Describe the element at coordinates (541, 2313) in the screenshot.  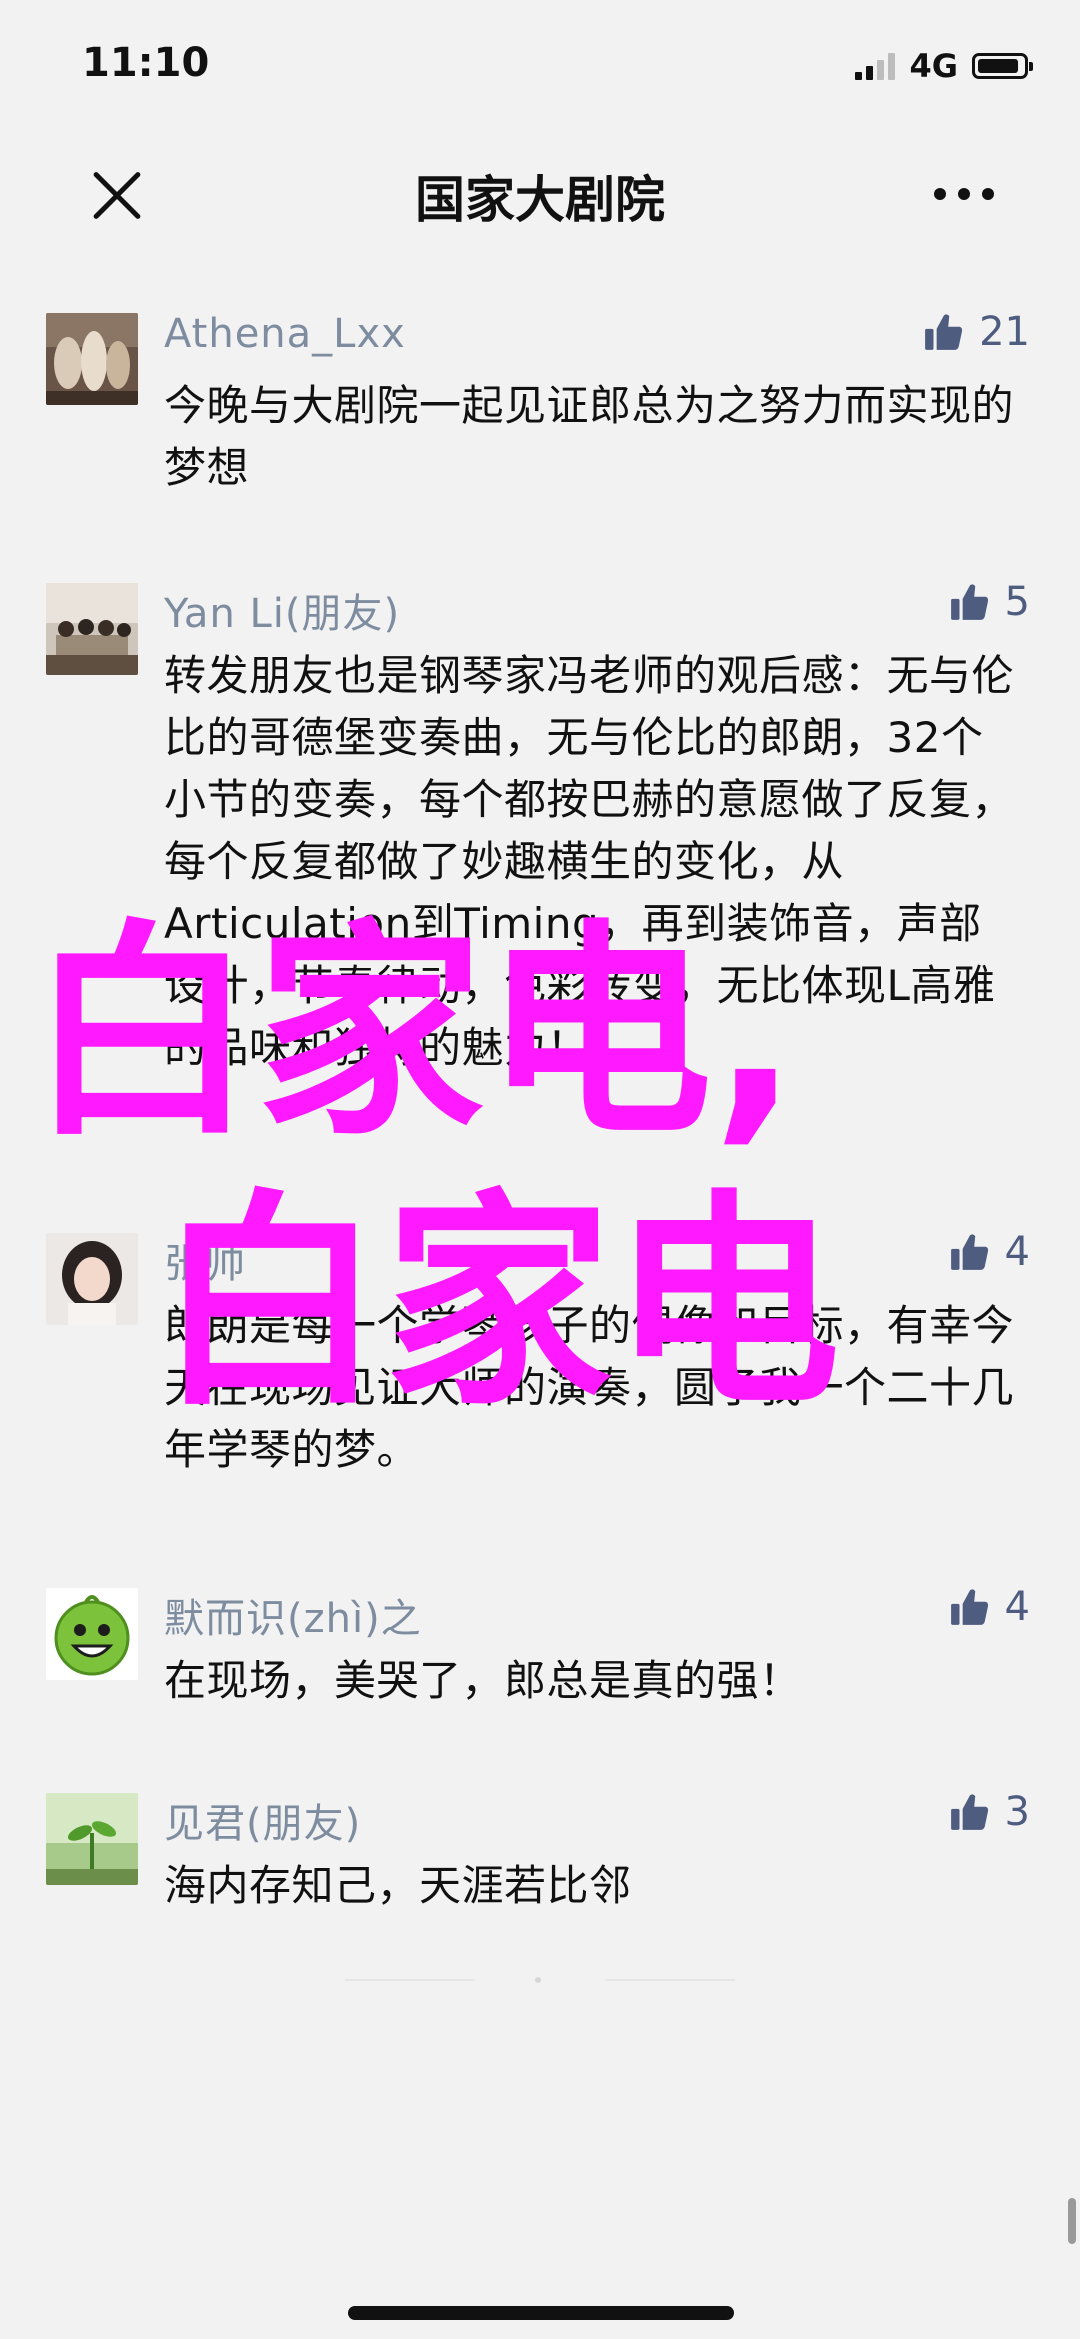
I see `home-indicator` at that location.